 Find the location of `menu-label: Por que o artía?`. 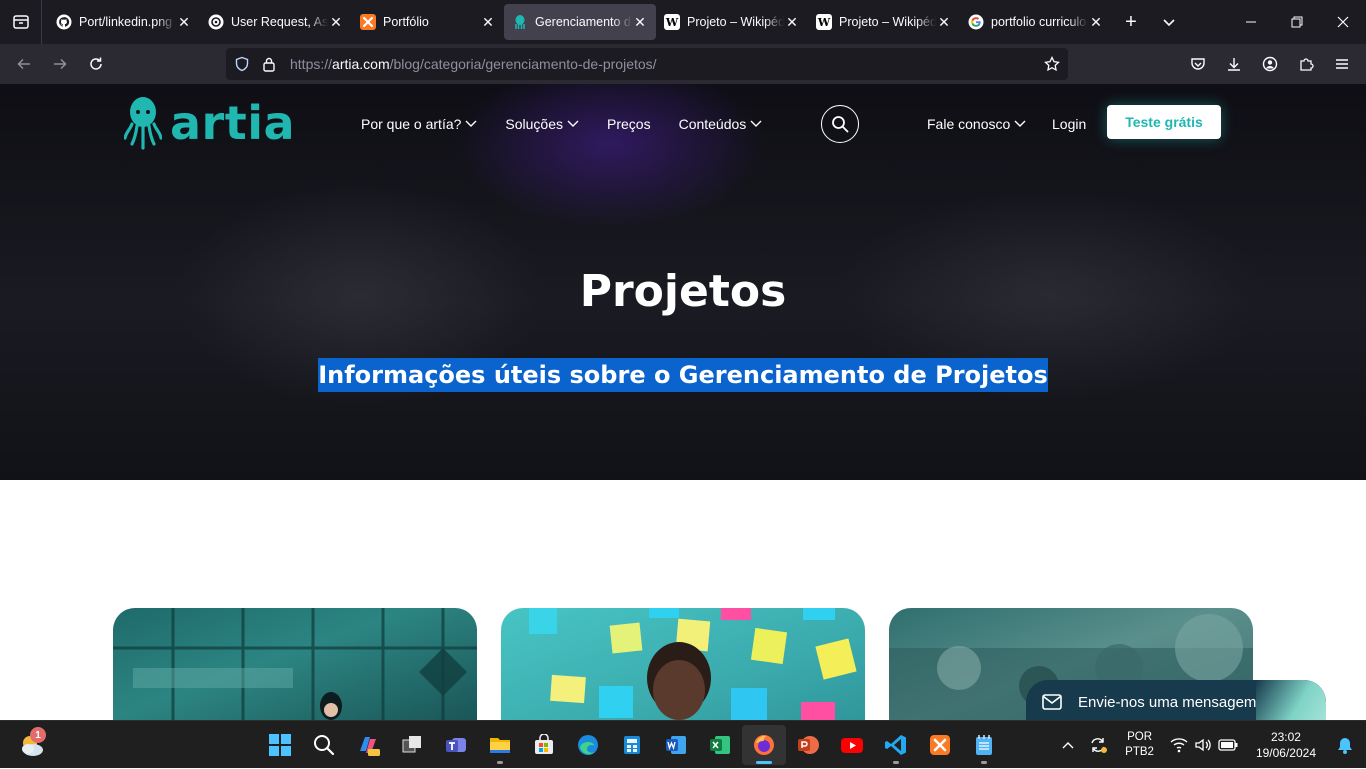

menu-label: Por que o artía? is located at coordinates (411, 124).